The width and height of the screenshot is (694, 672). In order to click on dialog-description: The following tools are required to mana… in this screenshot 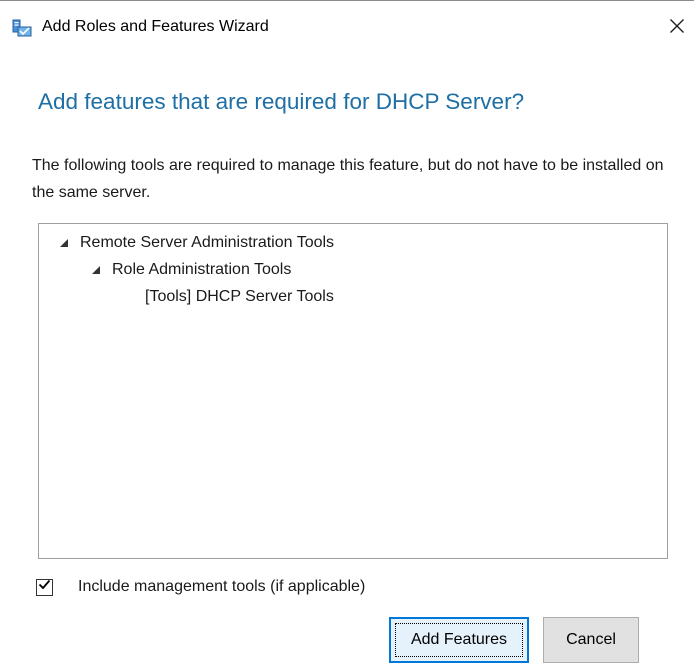, I will do `click(348, 179)`.